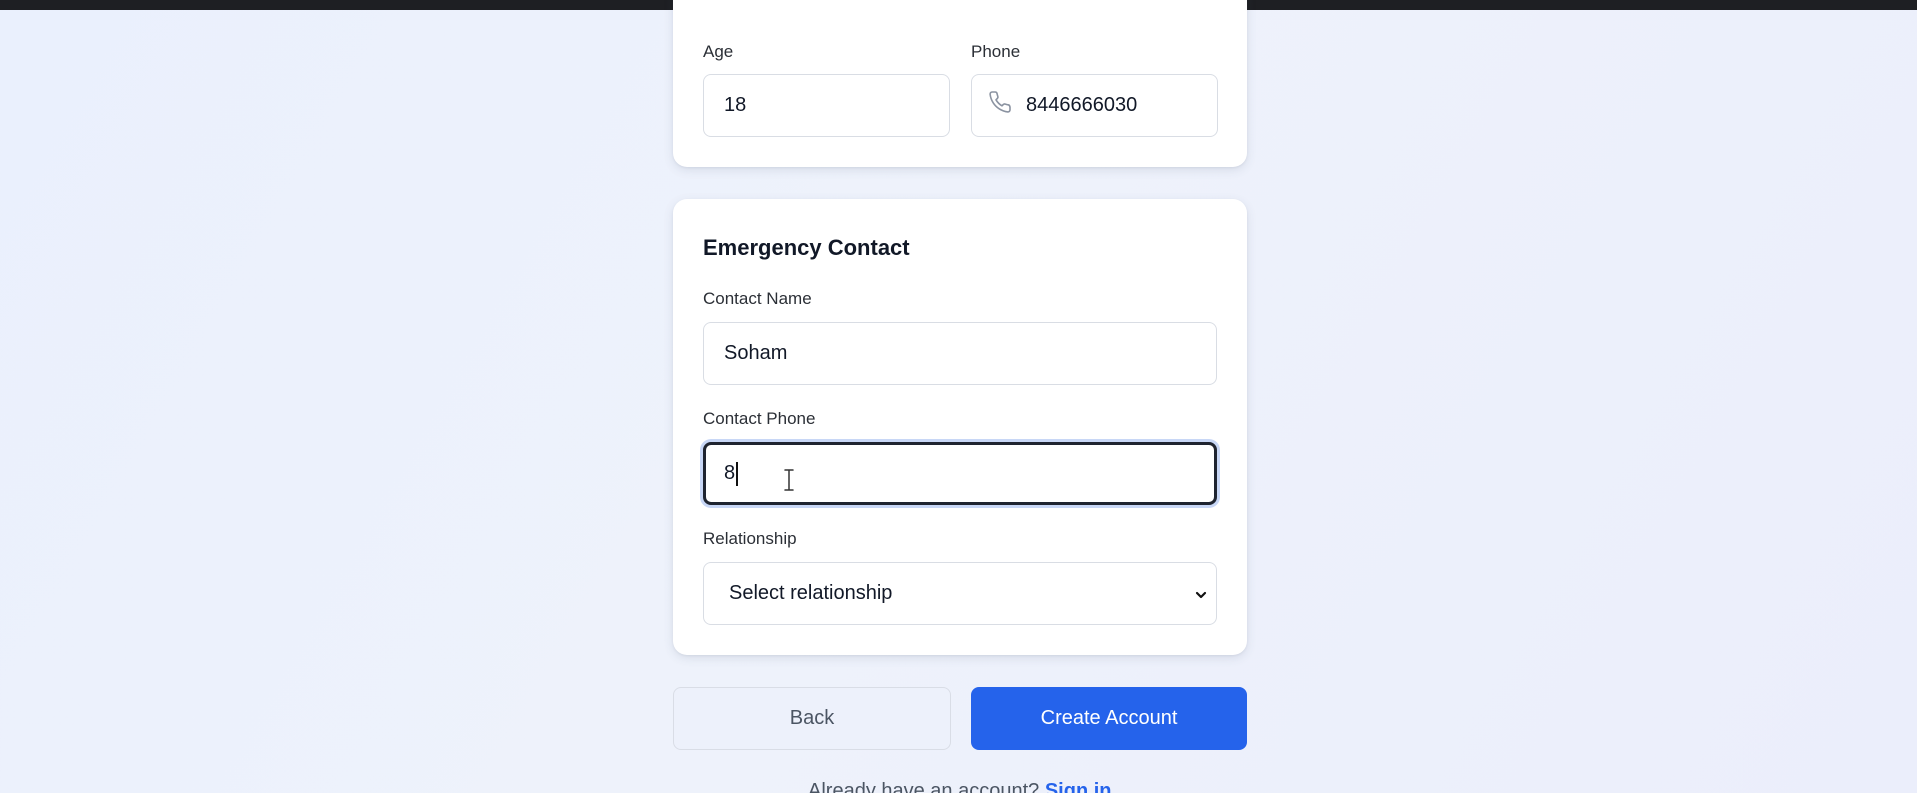 This screenshot has height=793, width=1917. What do you see at coordinates (806, 247) in the screenshot?
I see `section-title: Emergency Contact` at bounding box center [806, 247].